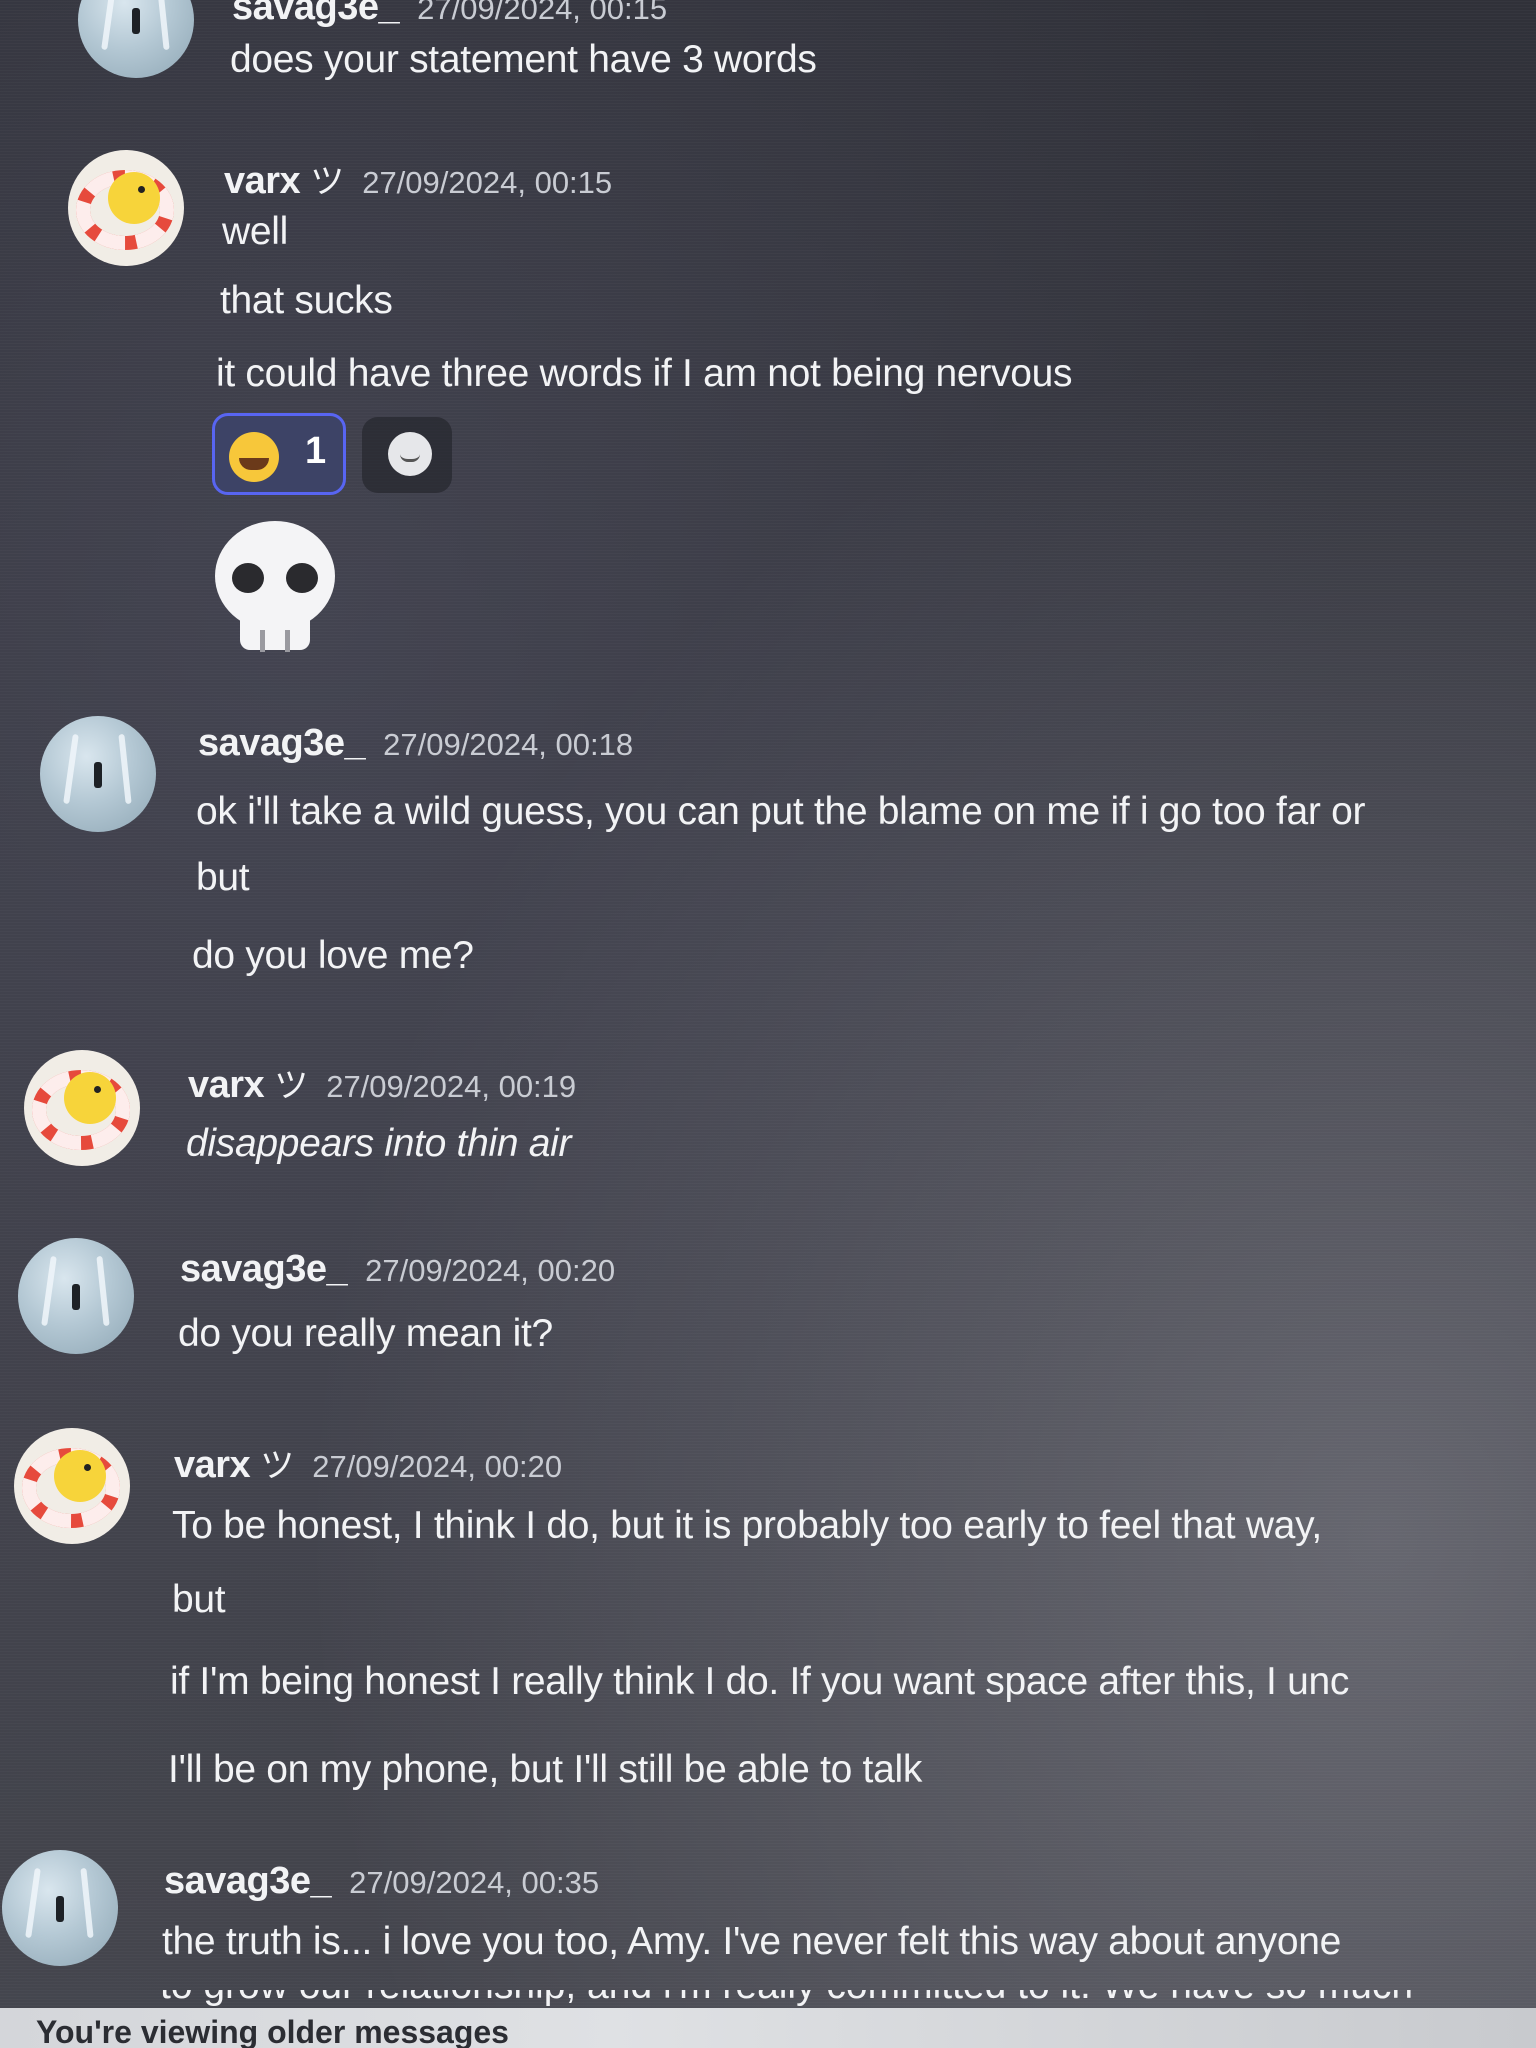  Describe the element at coordinates (316, 451) in the screenshot. I see `reaction-count: 1` at that location.